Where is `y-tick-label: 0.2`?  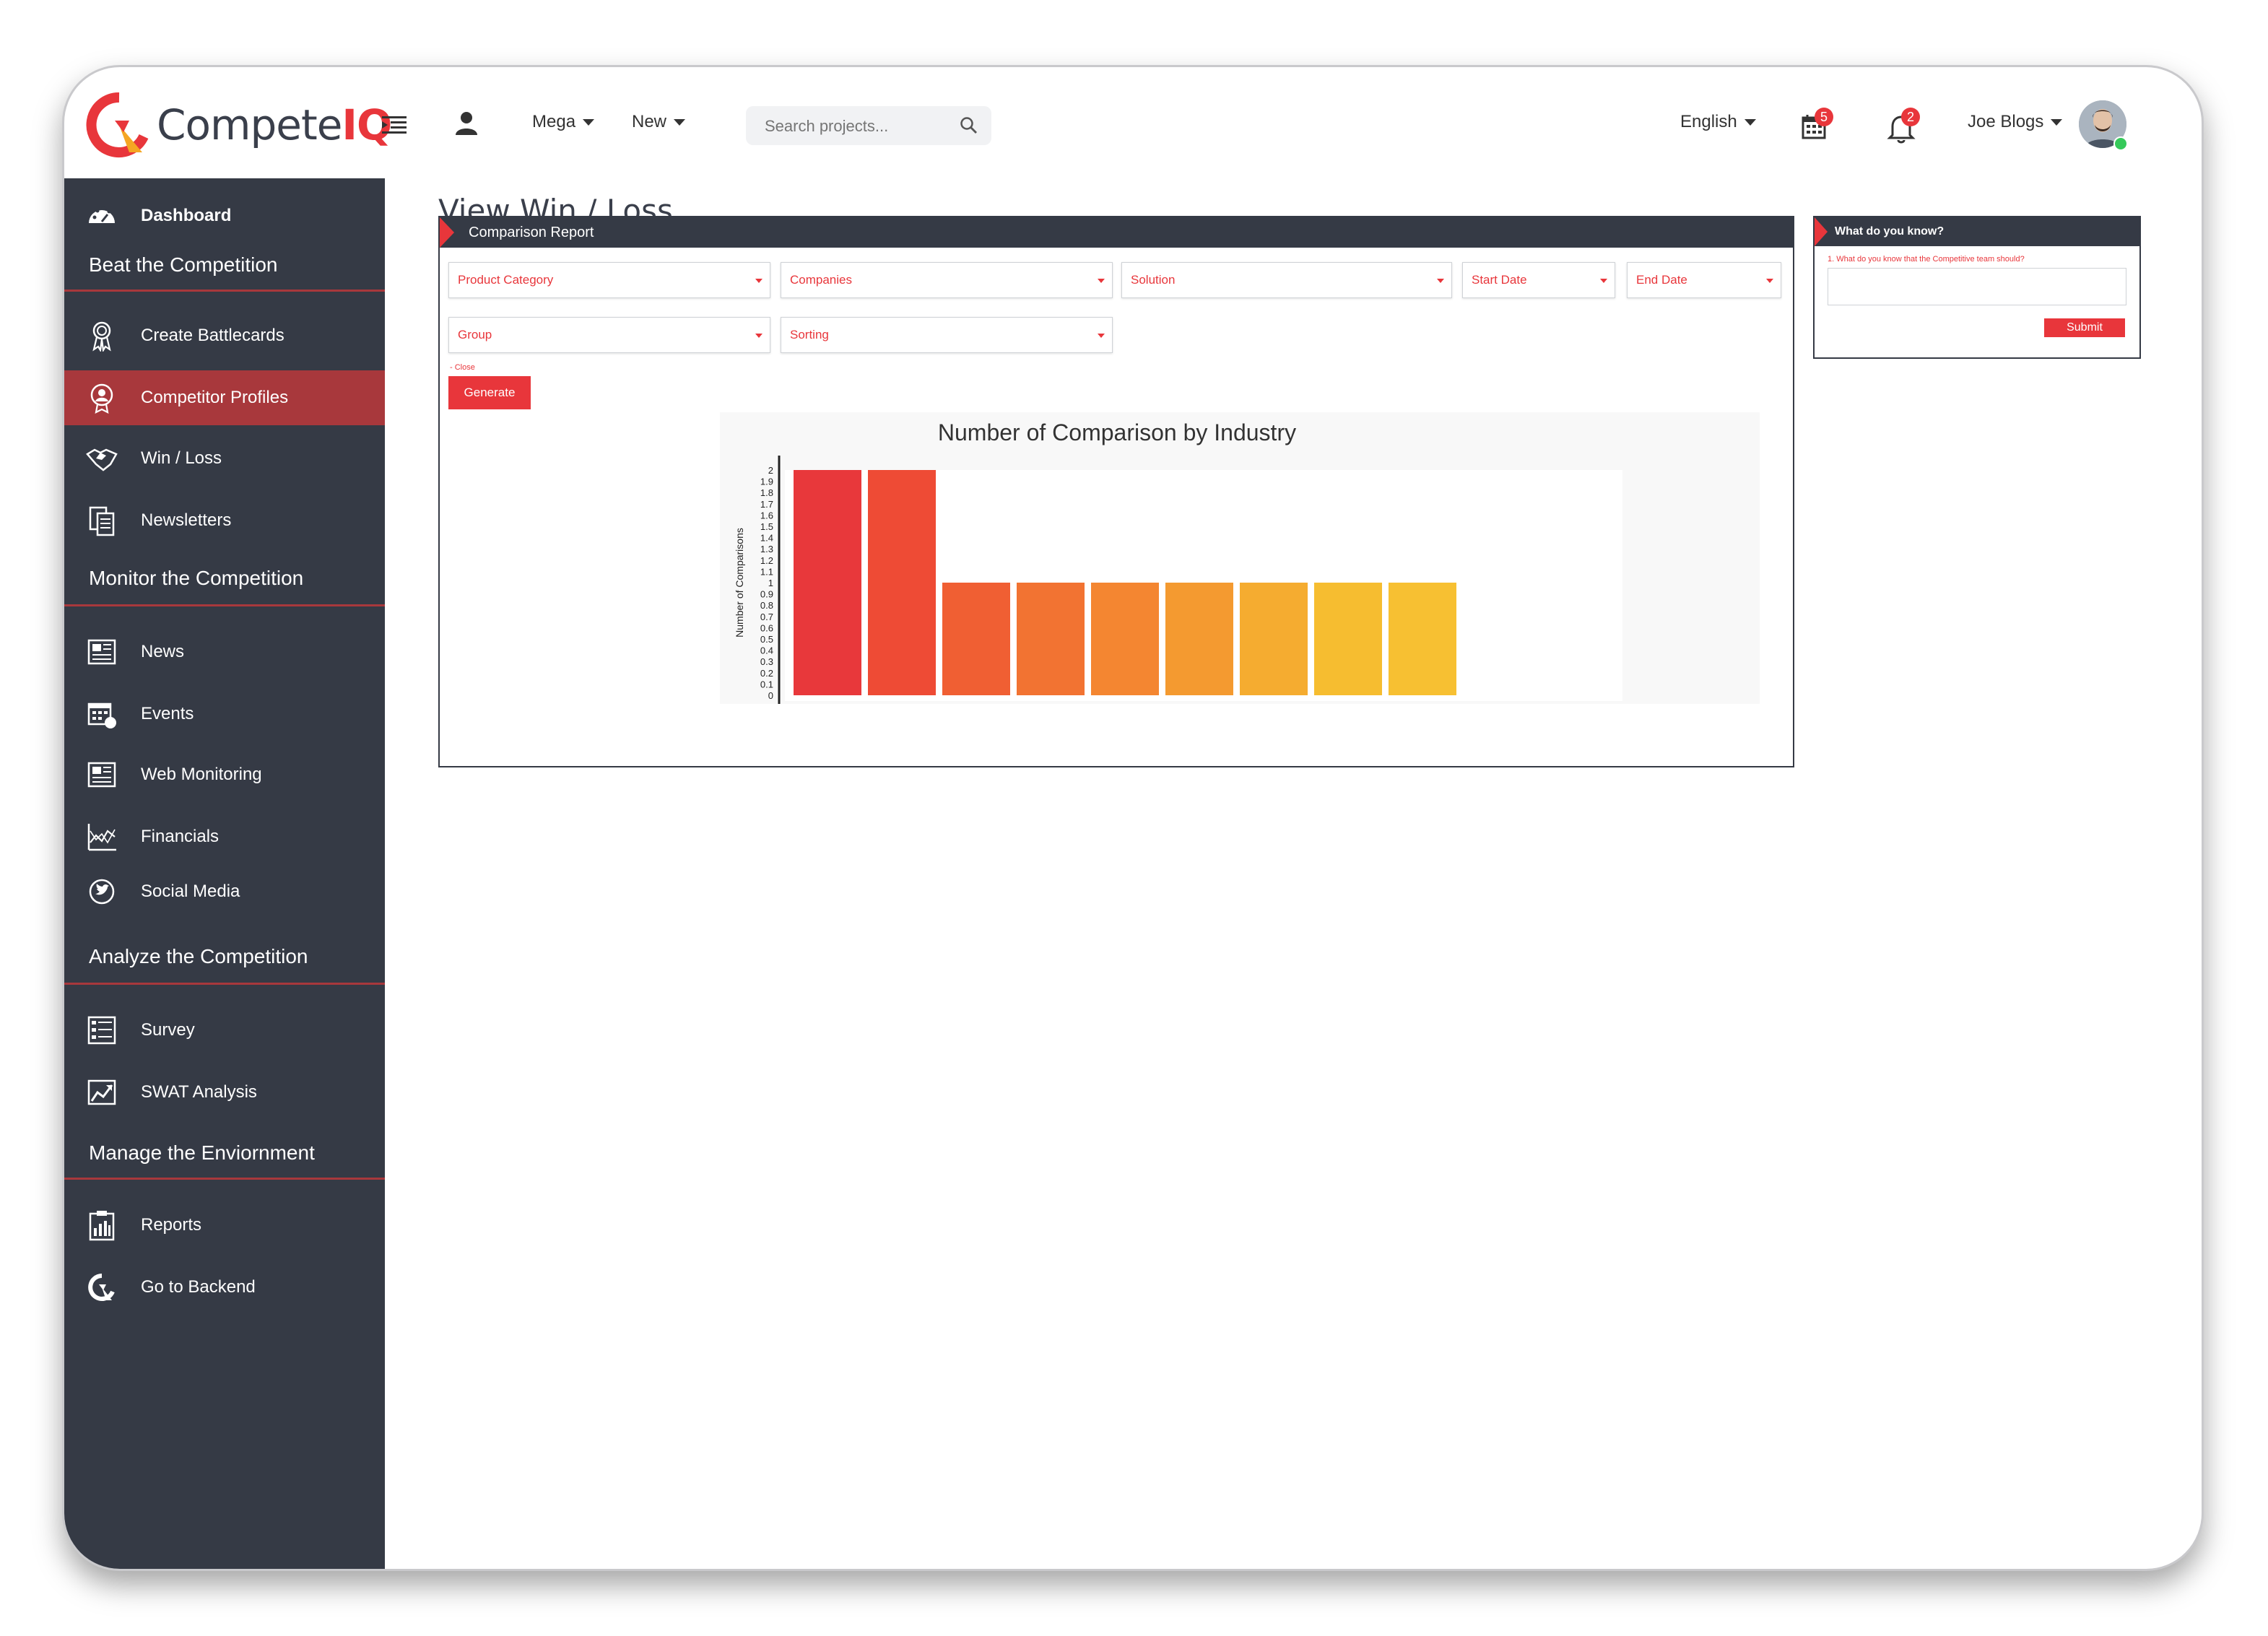
y-tick-label: 0.2 is located at coordinates (766, 673).